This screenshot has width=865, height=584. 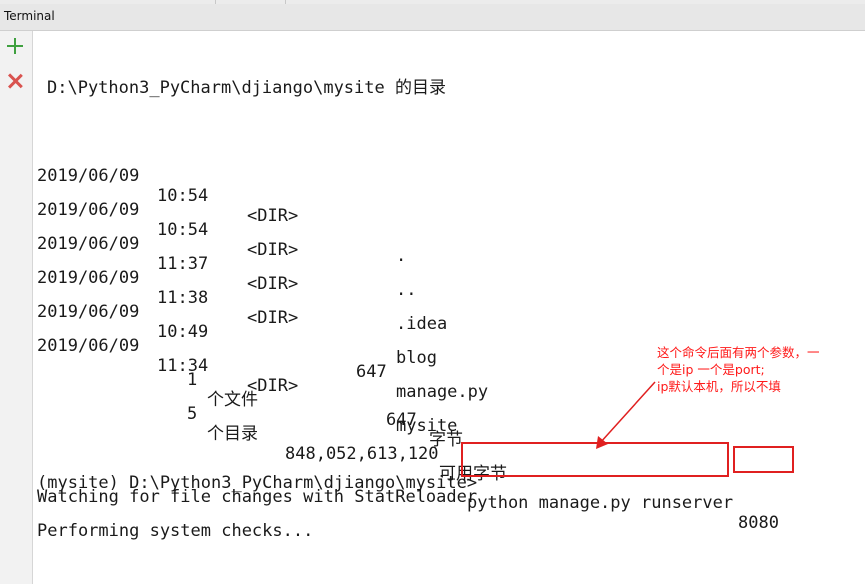 What do you see at coordinates (595, 459) in the screenshot?
I see `command-highlight-box` at bounding box center [595, 459].